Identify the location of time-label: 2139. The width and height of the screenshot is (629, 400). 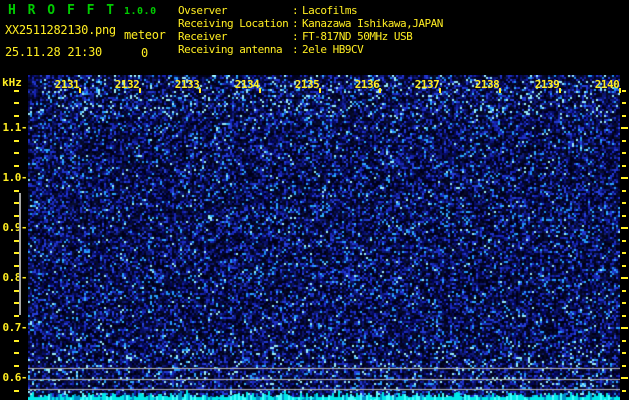
(547, 84).